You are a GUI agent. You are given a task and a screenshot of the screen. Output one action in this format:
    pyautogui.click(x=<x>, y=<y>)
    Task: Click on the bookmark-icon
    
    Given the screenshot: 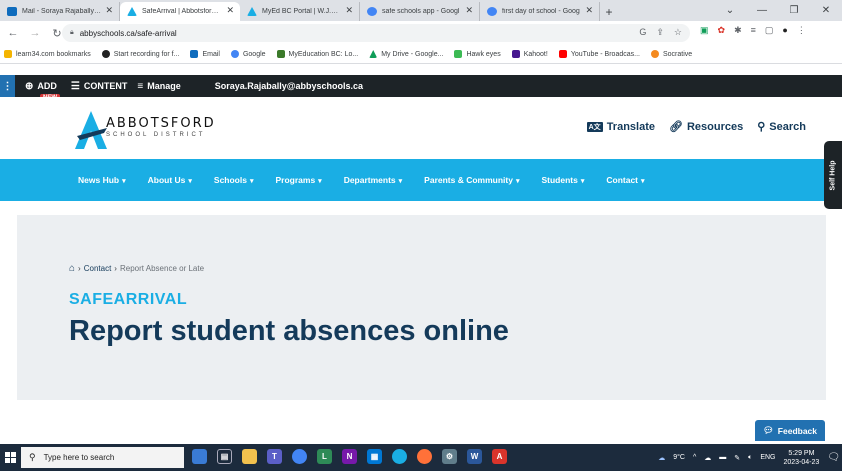 What is the action you would take?
    pyautogui.click(x=105, y=54)
    